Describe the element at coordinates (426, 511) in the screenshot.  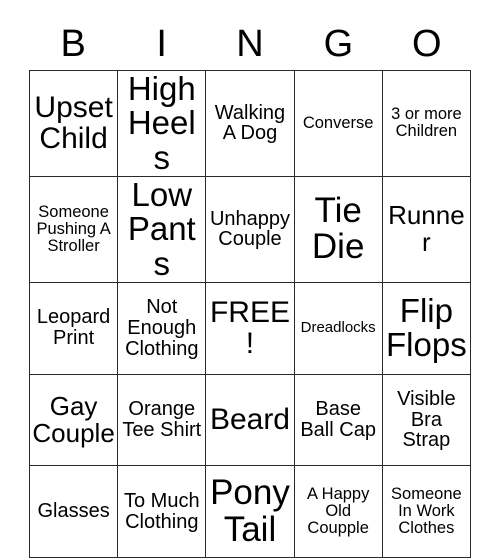
I see `bingo-cell-label: Someone In Work Clothes` at that location.